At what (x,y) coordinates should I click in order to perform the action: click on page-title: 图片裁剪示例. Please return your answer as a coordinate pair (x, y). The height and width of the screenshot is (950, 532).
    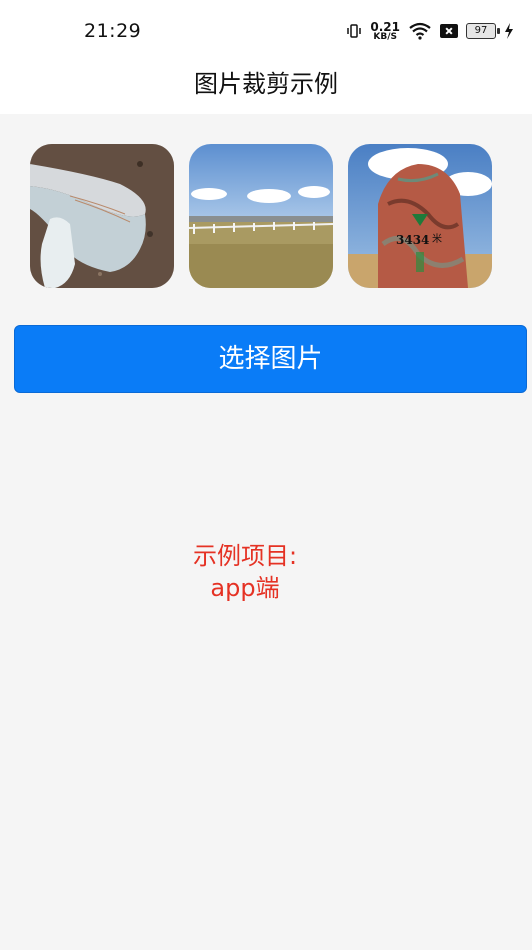
    Looking at the image, I should click on (266, 84).